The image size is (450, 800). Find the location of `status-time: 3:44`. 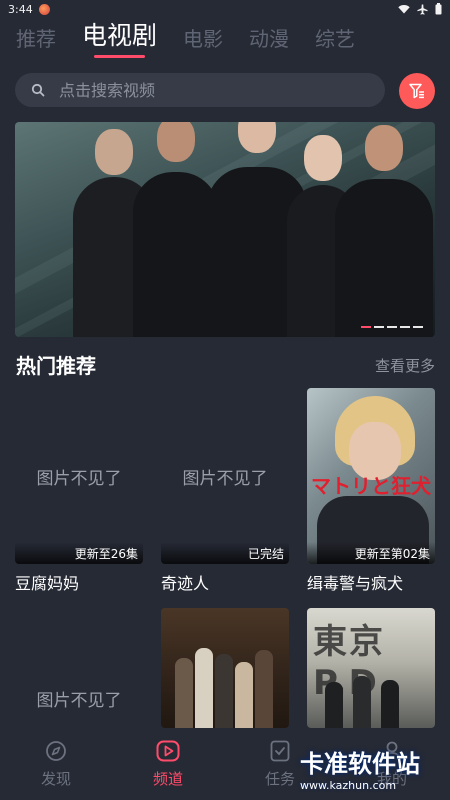

status-time: 3:44 is located at coordinates (20, 9).